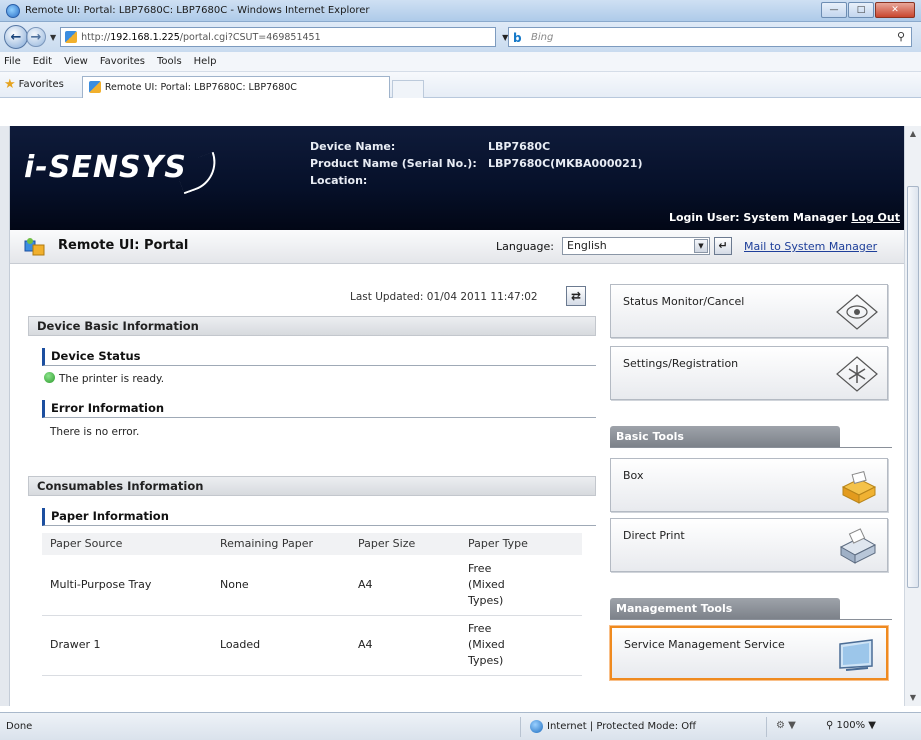 The height and width of the screenshot is (740, 921). I want to click on maximize-button: □, so click(861, 10).